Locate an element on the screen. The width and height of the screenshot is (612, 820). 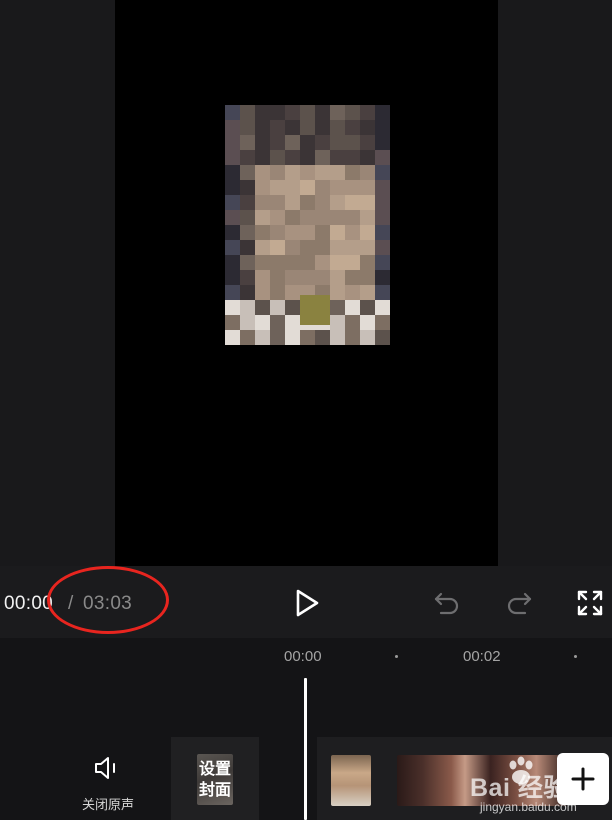
set-cover-label: 设置封面 is located at coordinates (214, 780).